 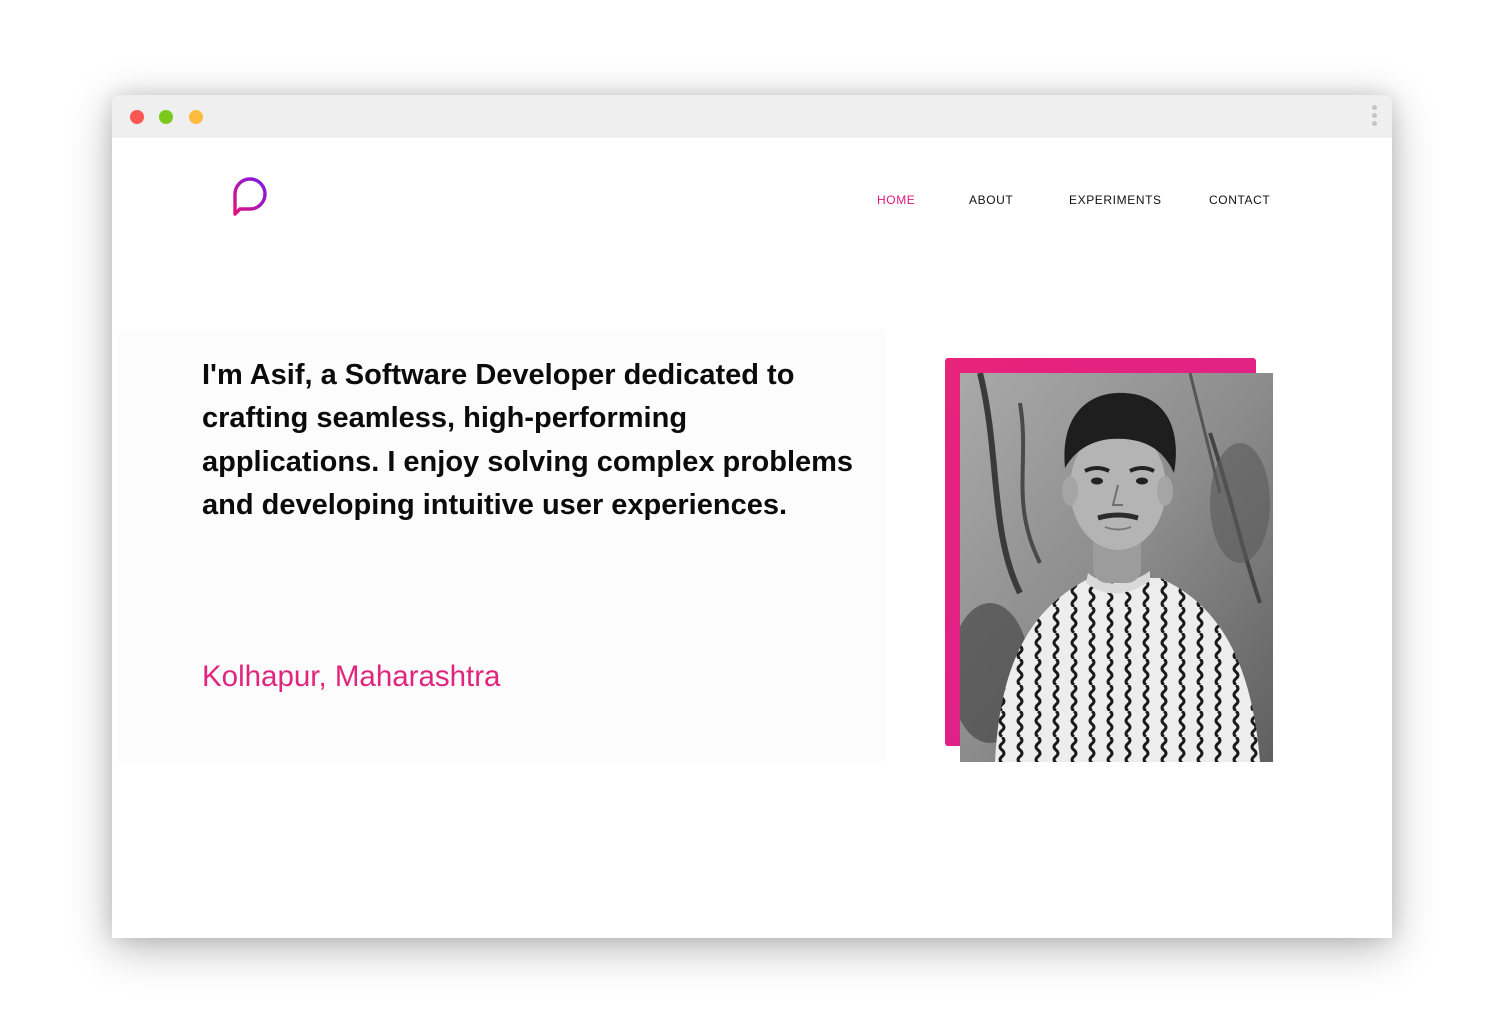 I want to click on profile-photo, so click(x=1116, y=567).